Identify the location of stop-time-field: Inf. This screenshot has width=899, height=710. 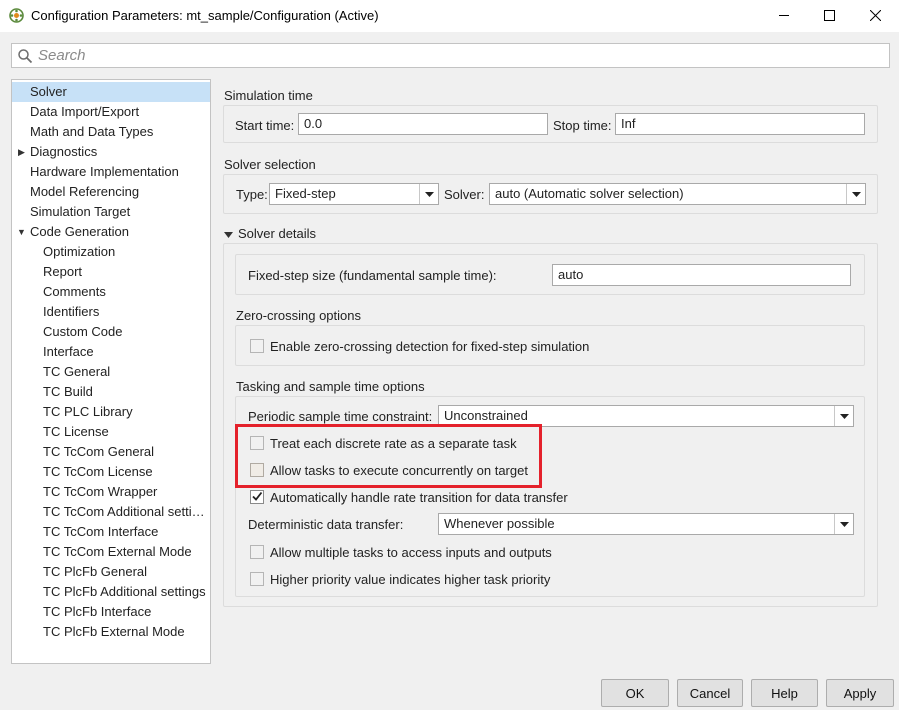
(740, 124).